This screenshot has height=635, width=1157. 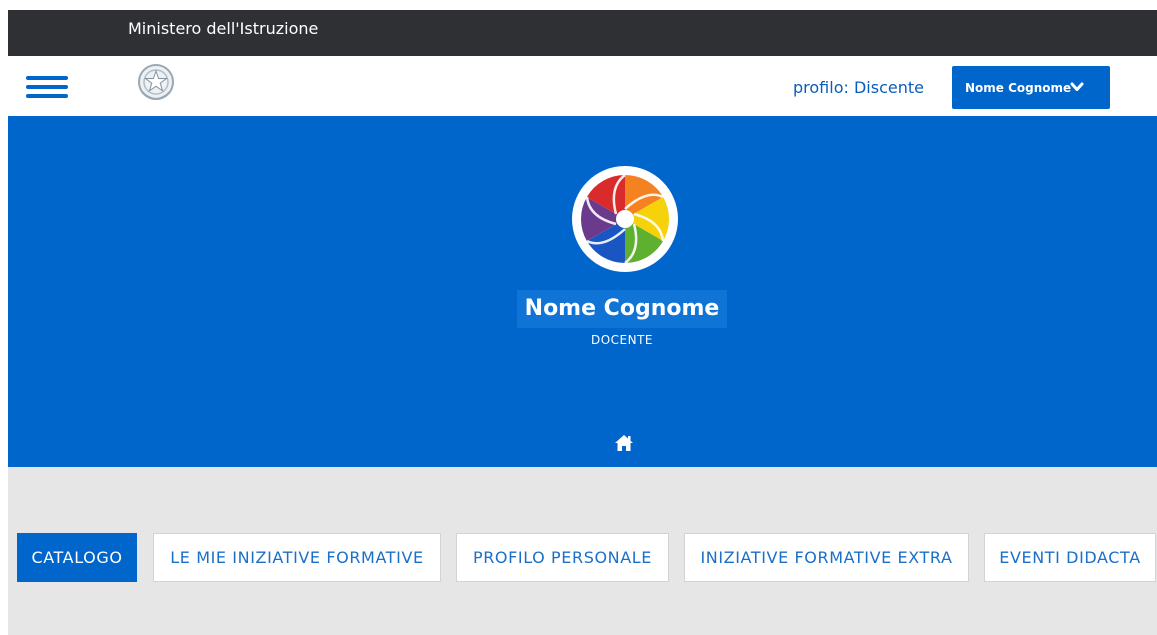 What do you see at coordinates (582, 33) in the screenshot?
I see `ministry-top-bar: Ministero dell'Istruzione` at bounding box center [582, 33].